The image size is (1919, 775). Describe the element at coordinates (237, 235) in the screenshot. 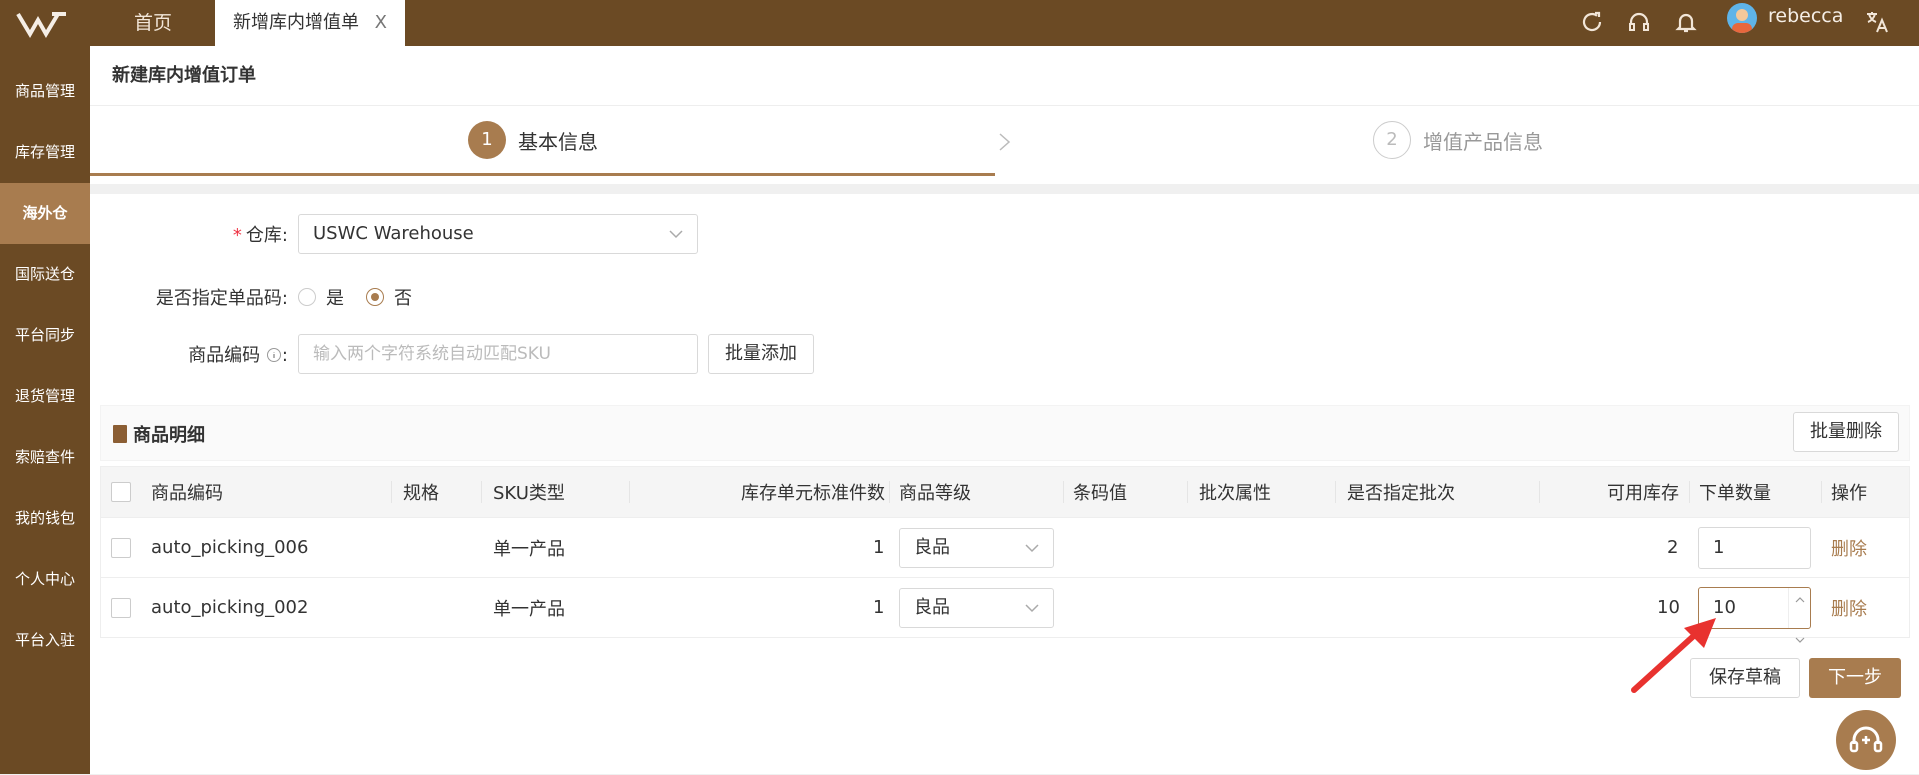

I see `required-mark: *` at that location.